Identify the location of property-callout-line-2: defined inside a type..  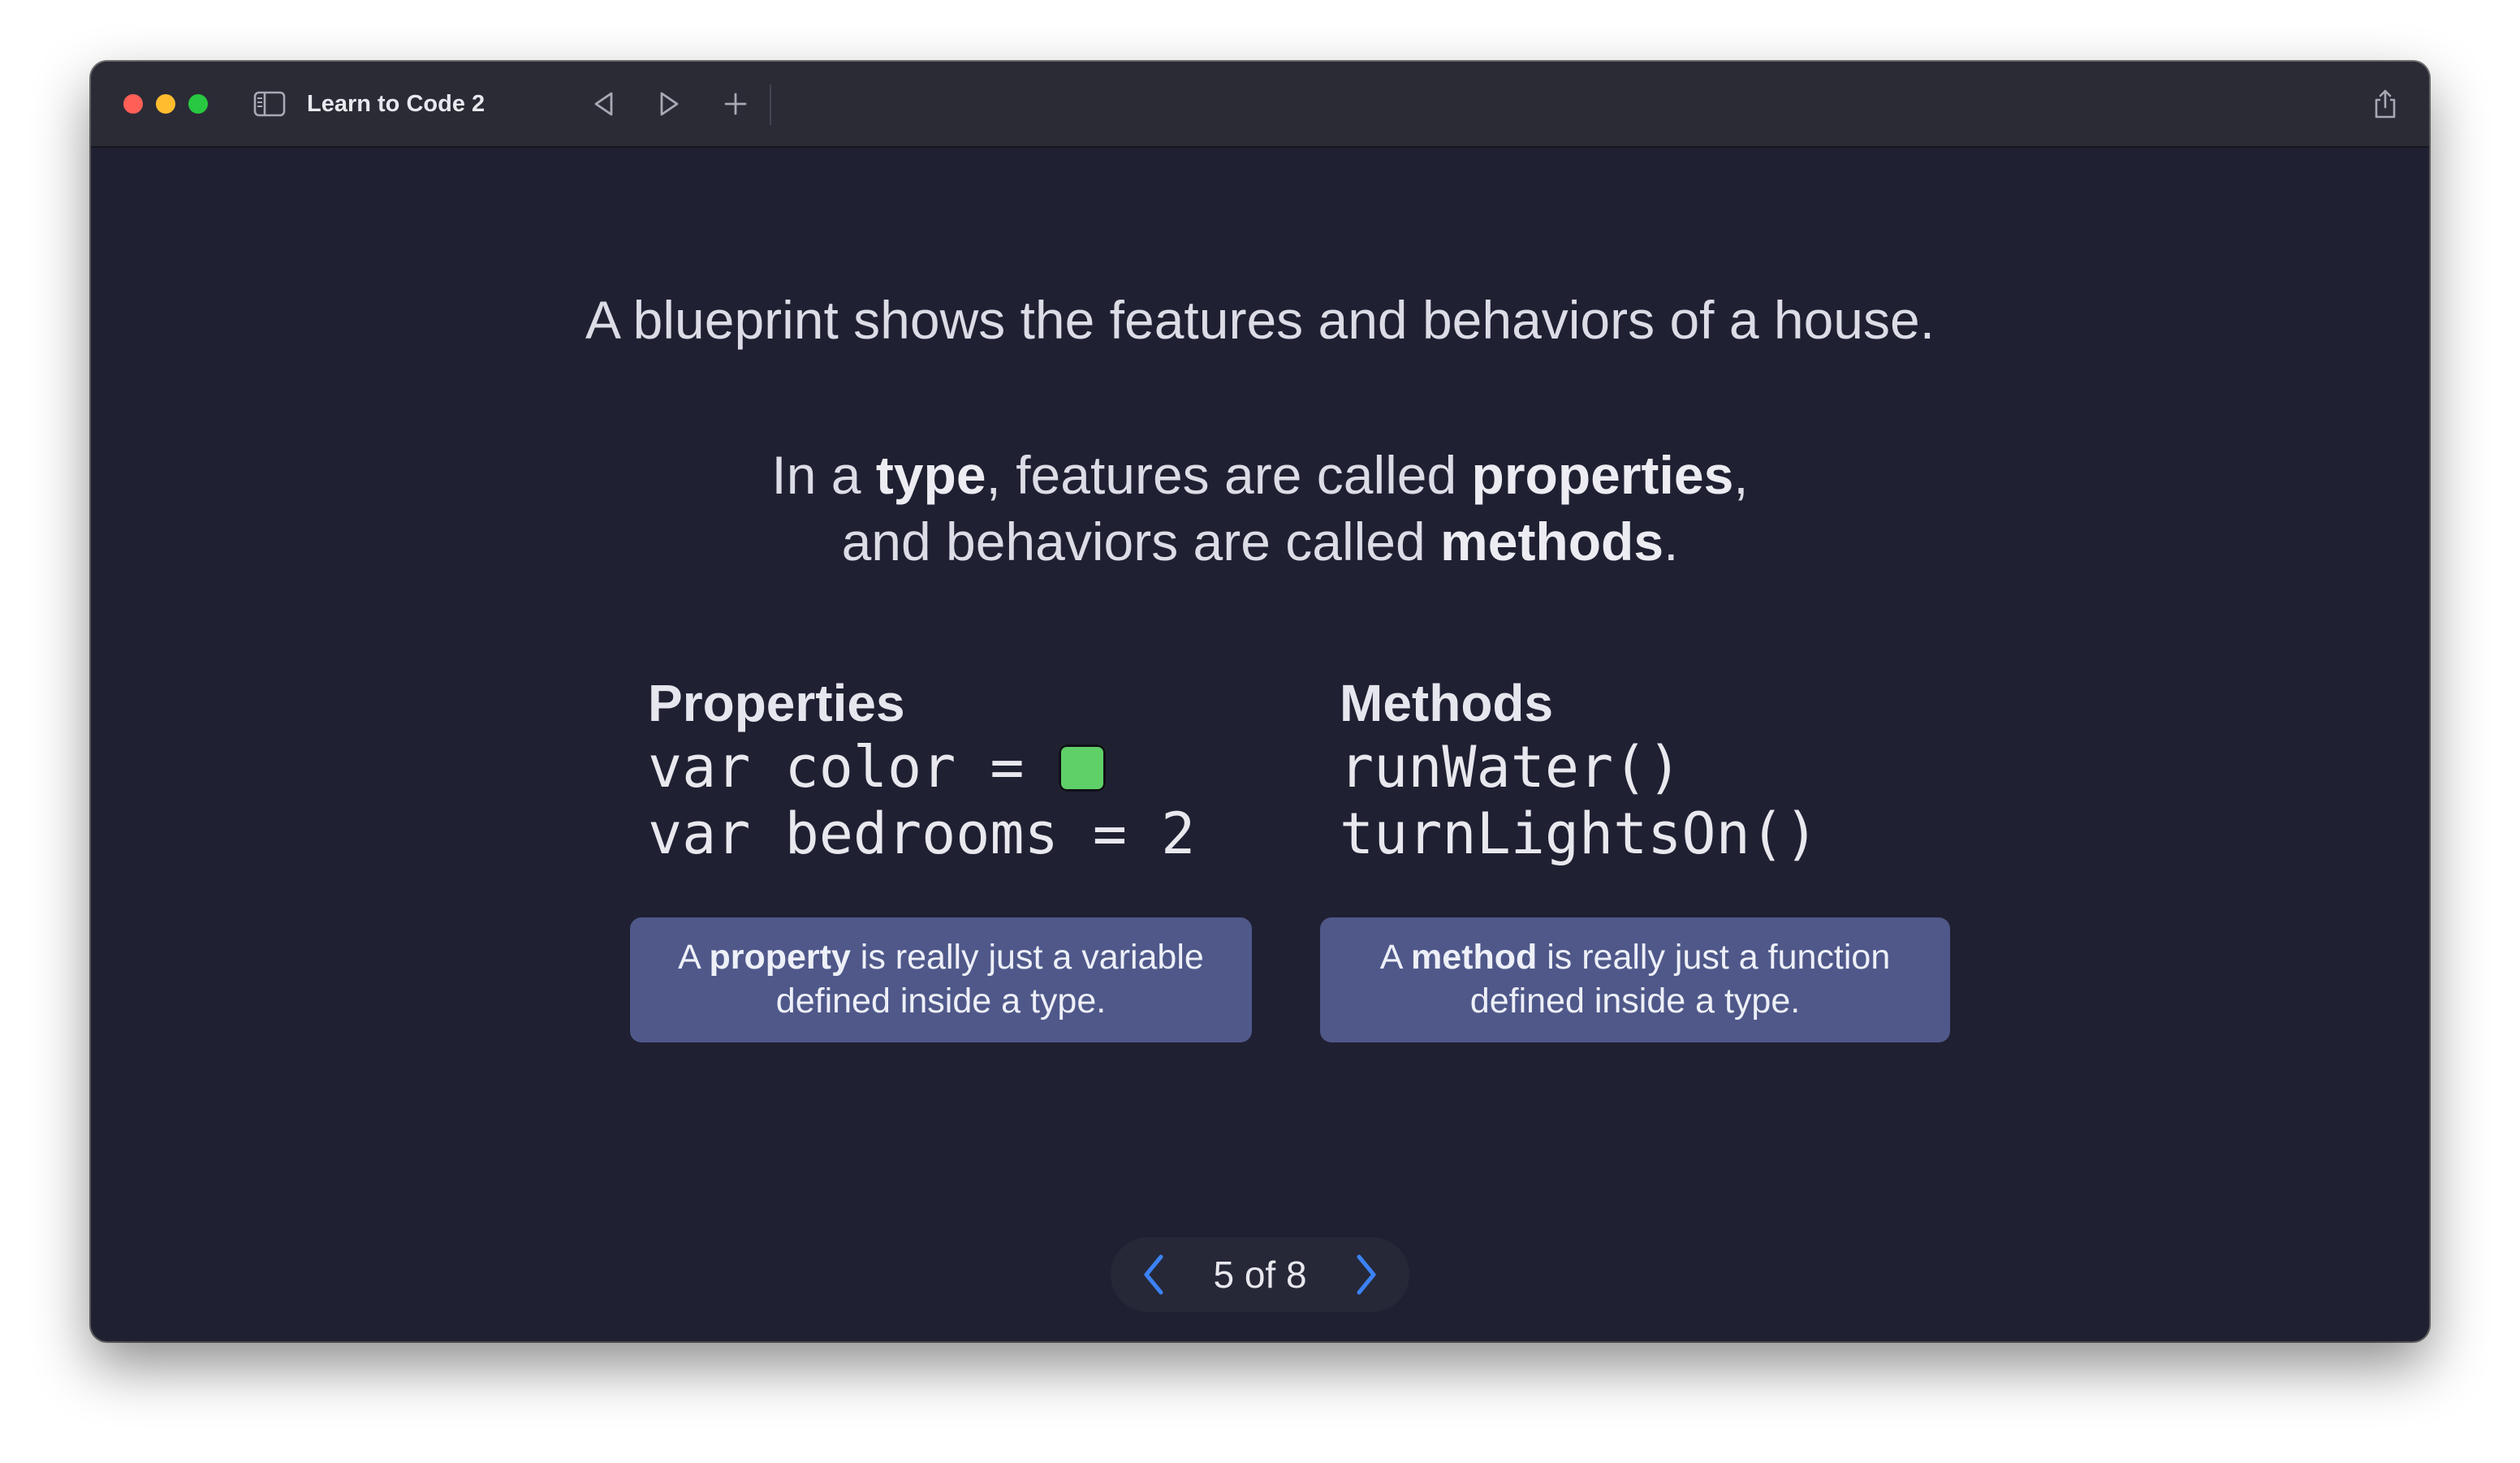
(941, 1002).